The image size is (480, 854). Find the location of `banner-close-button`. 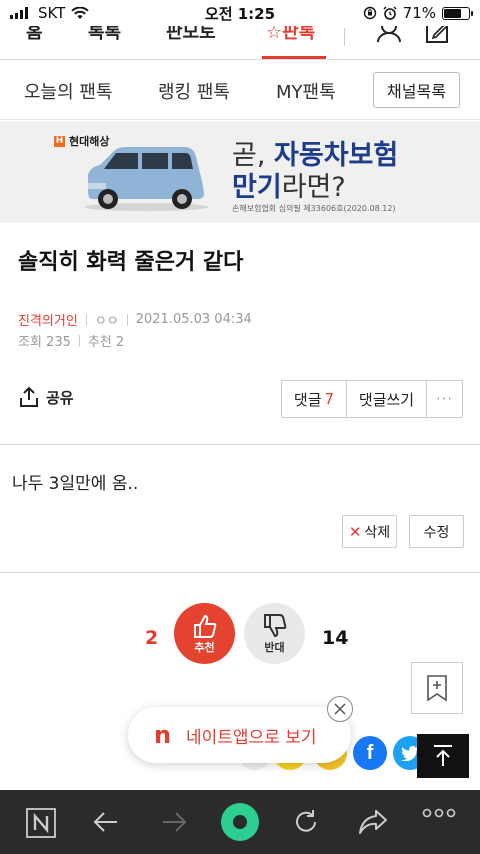

banner-close-button is located at coordinates (340, 709).